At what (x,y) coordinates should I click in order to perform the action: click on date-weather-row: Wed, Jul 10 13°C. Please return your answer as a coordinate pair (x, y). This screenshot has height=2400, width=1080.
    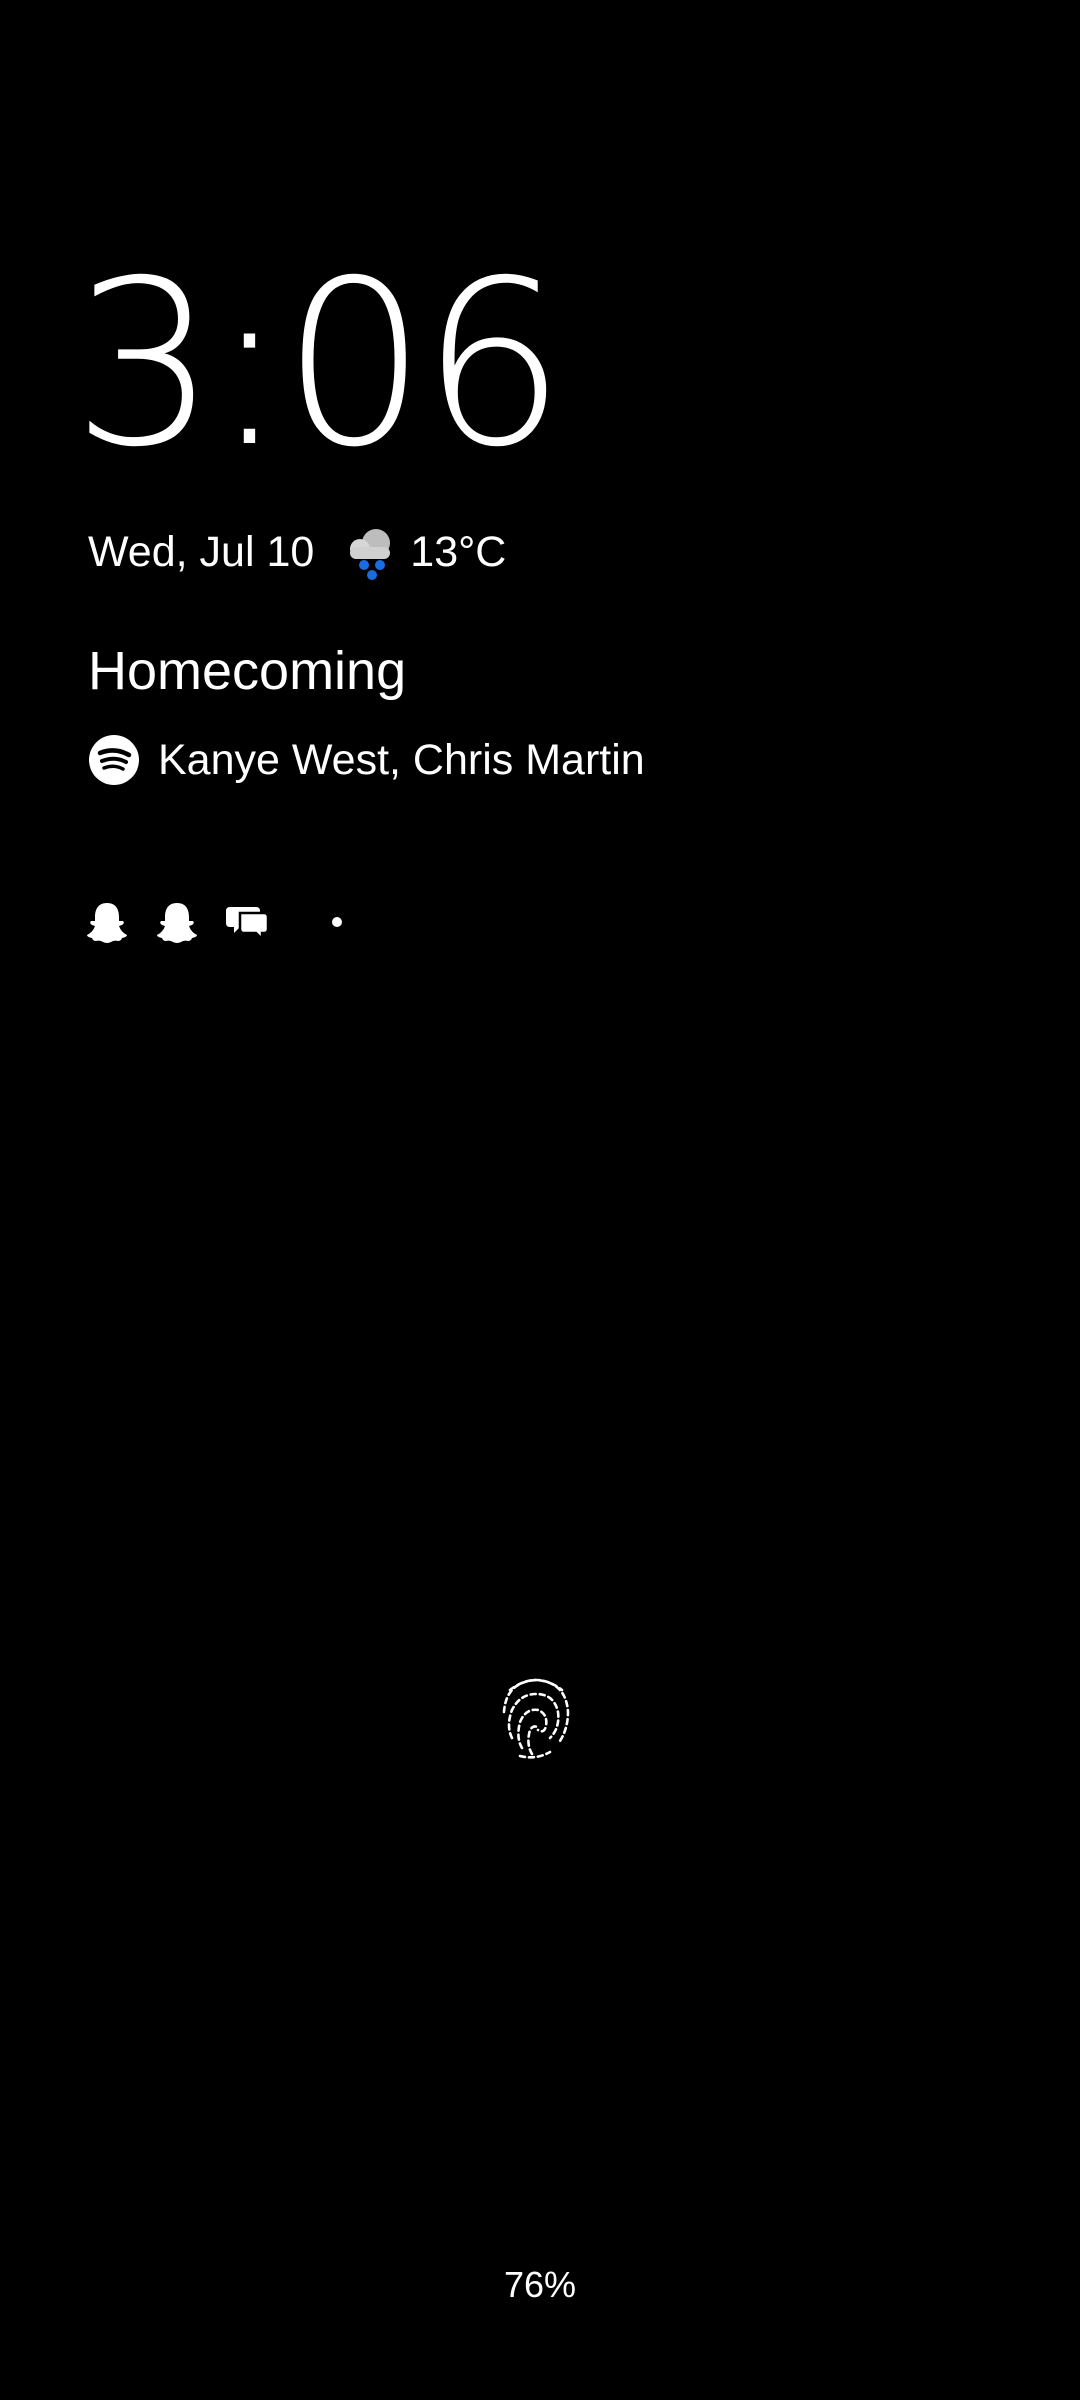
    Looking at the image, I should click on (297, 552).